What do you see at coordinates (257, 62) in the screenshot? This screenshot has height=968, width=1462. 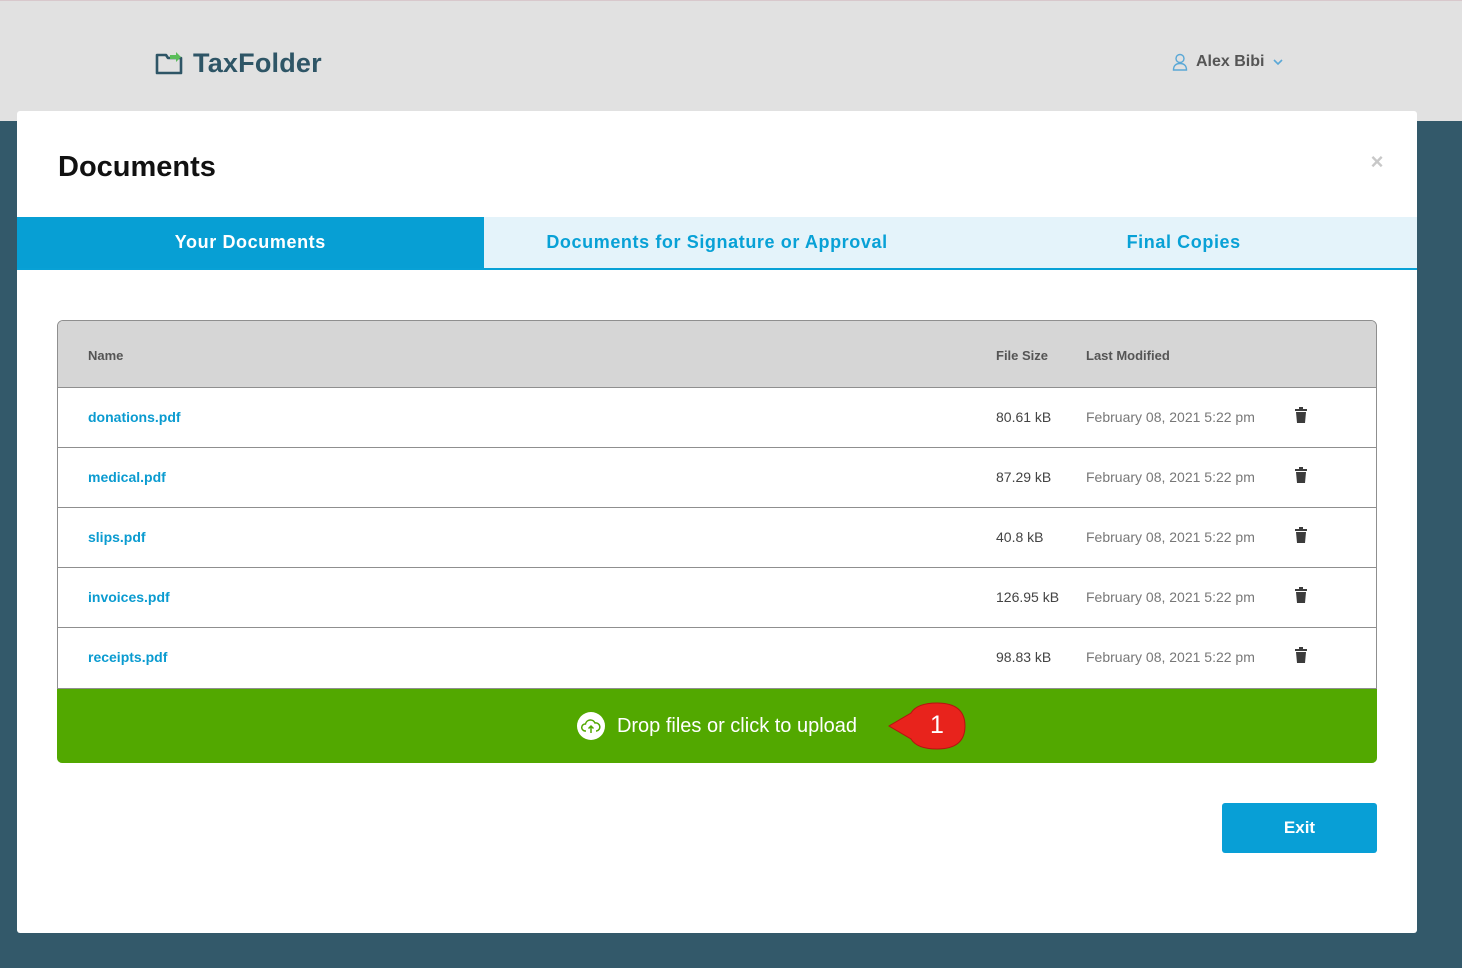 I see `brand-name: TaxFolder` at bounding box center [257, 62].